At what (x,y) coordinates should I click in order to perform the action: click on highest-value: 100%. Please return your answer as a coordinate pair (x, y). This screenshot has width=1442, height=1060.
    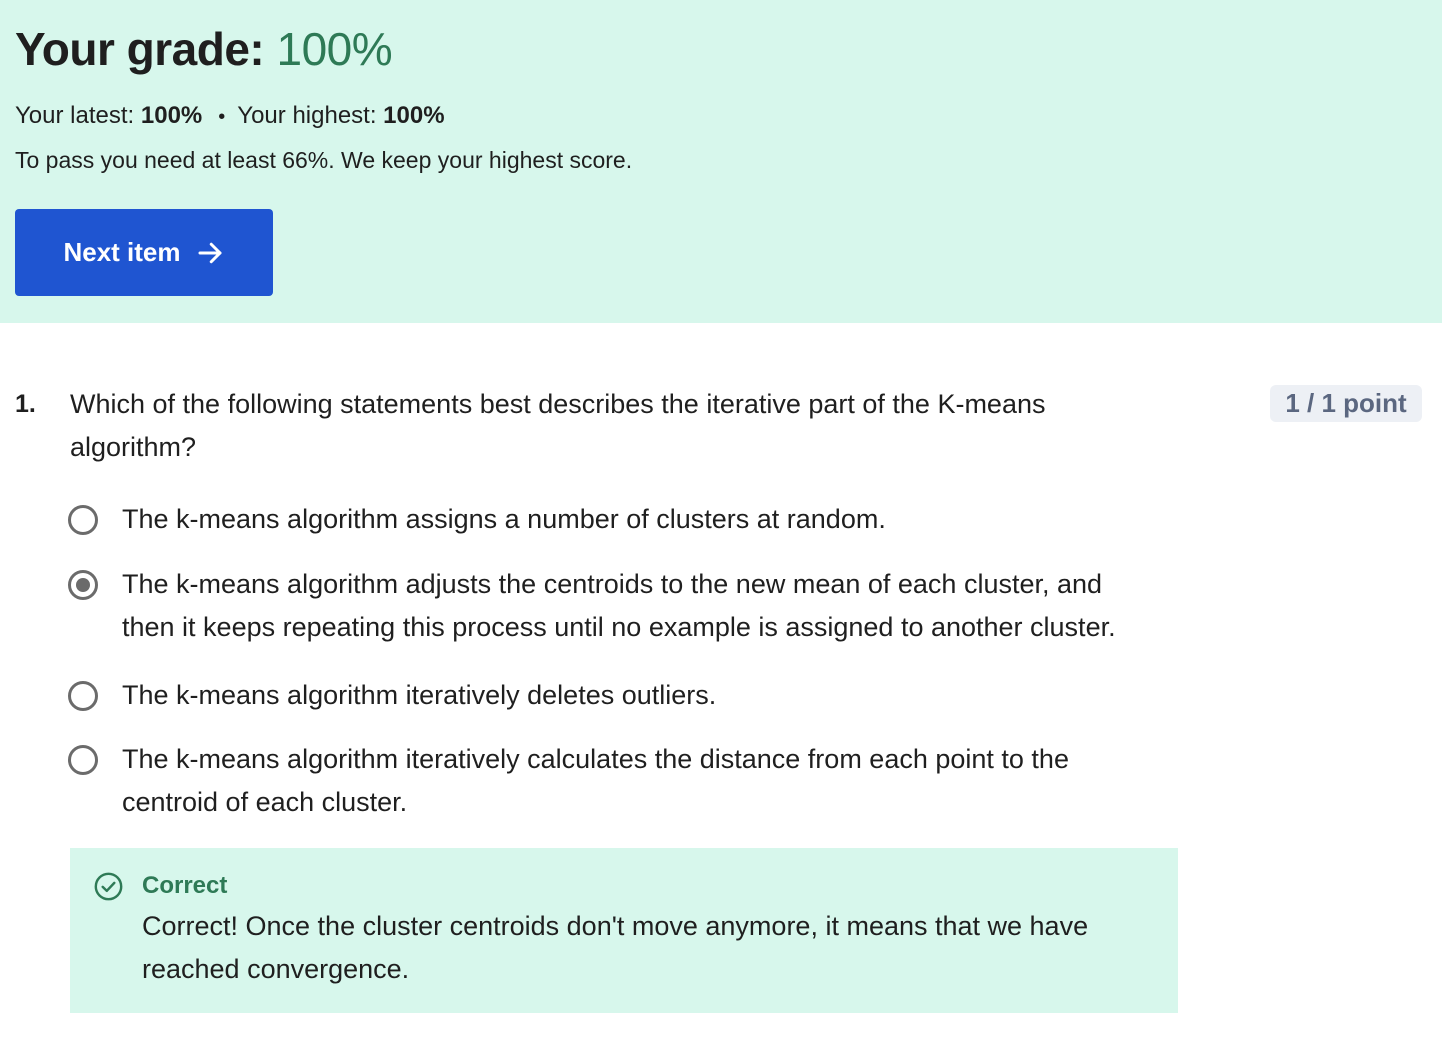
    Looking at the image, I should click on (414, 115).